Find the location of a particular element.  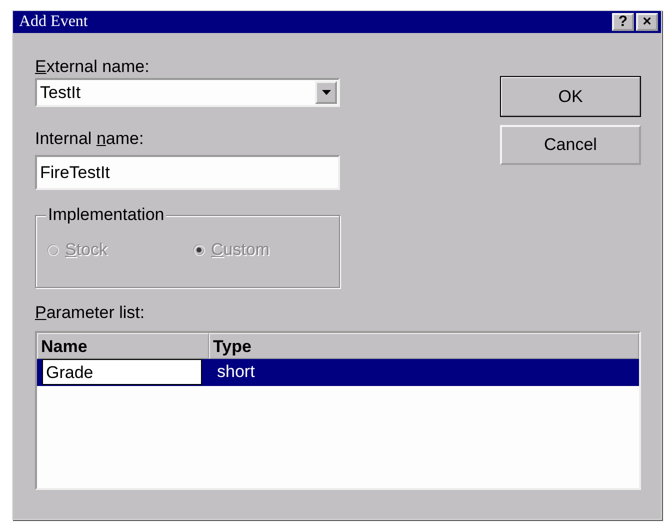

window-title: Add Event is located at coordinates (54, 22).